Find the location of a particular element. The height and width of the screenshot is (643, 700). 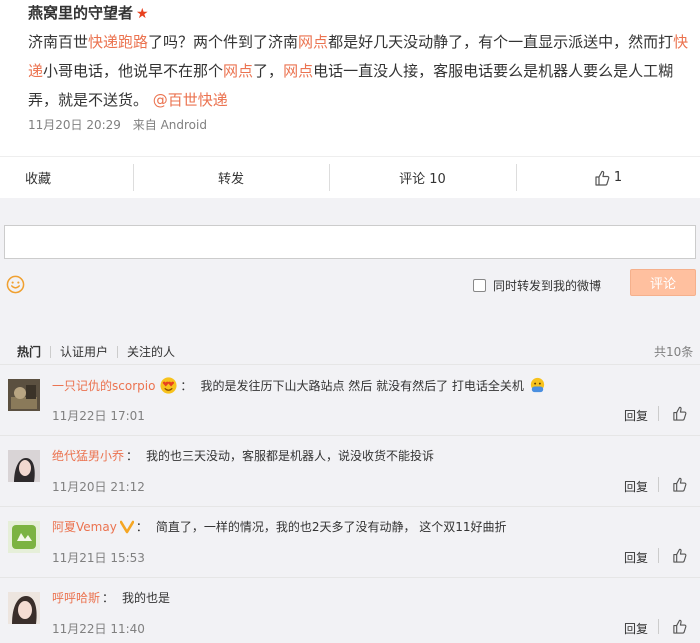

repost-to-my-weibo-checkbox: 同时转发到我的微博 is located at coordinates (537, 285).